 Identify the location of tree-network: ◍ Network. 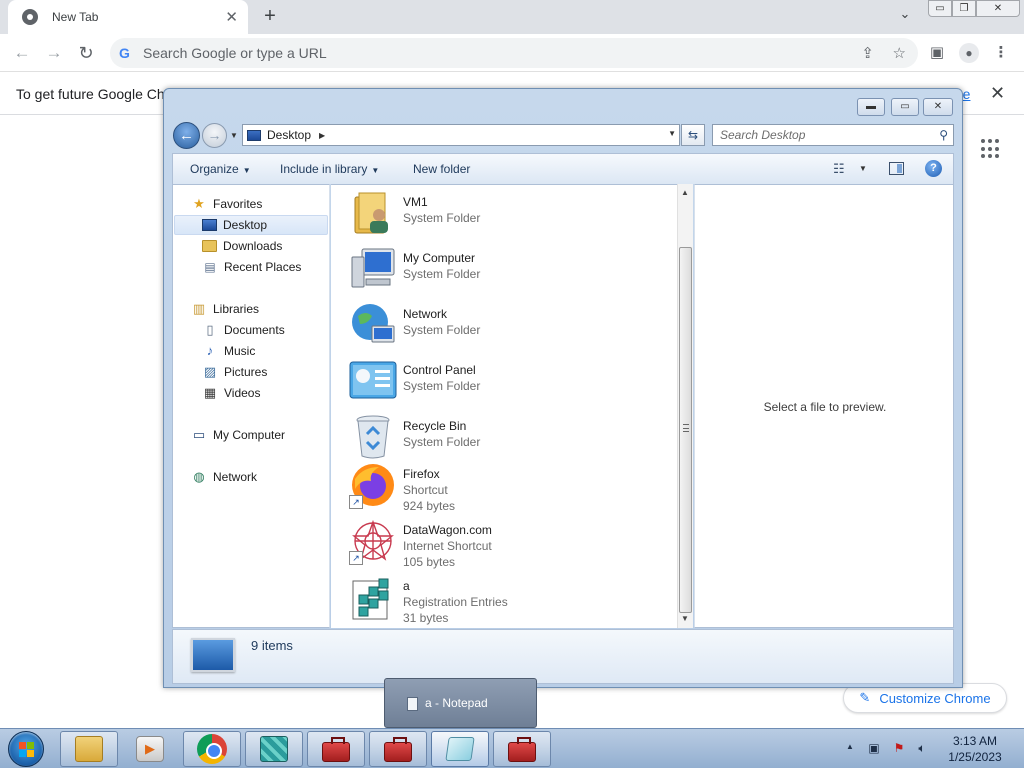
(224, 477).